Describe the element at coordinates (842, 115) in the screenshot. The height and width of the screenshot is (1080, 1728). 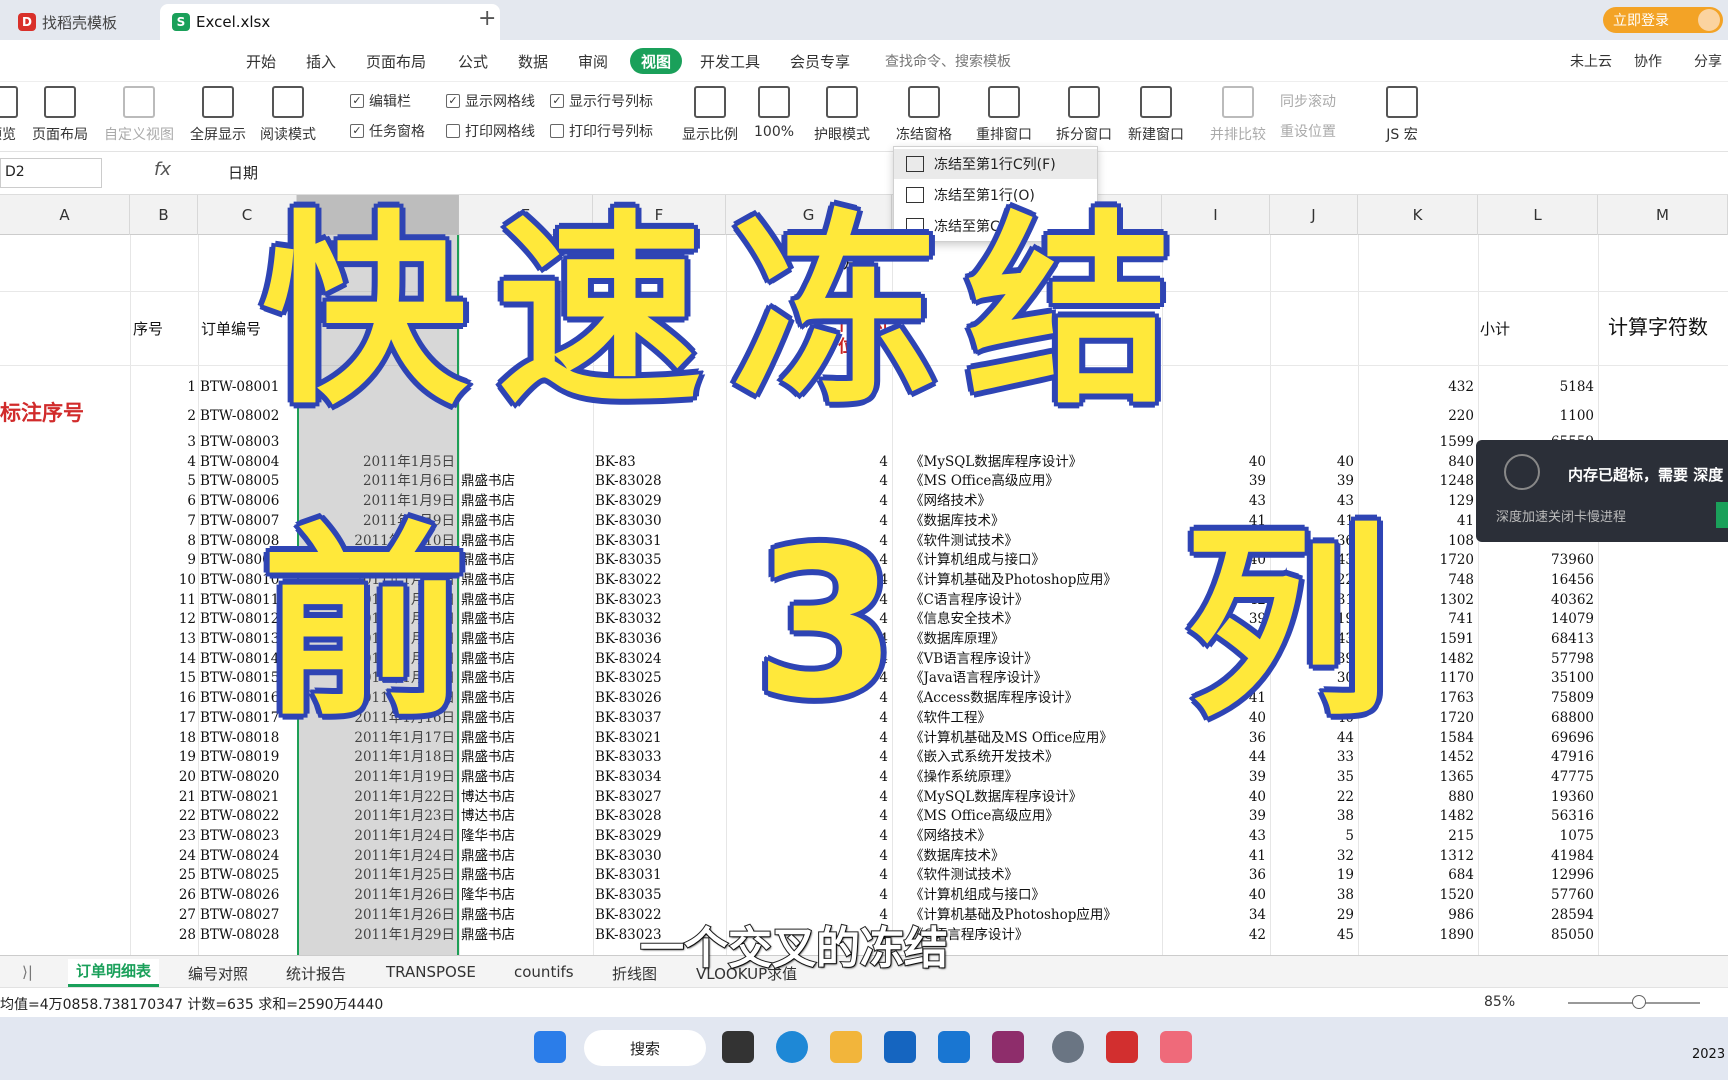
I see `eye-protection-button: 护眼模式` at that location.